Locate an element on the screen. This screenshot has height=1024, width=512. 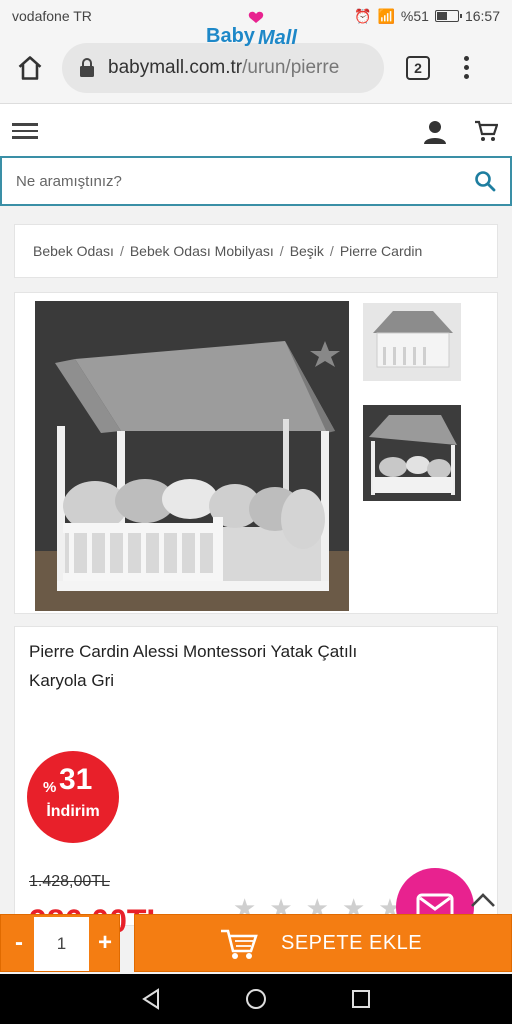
svg-text: Baby is located at coordinates (231, 36).